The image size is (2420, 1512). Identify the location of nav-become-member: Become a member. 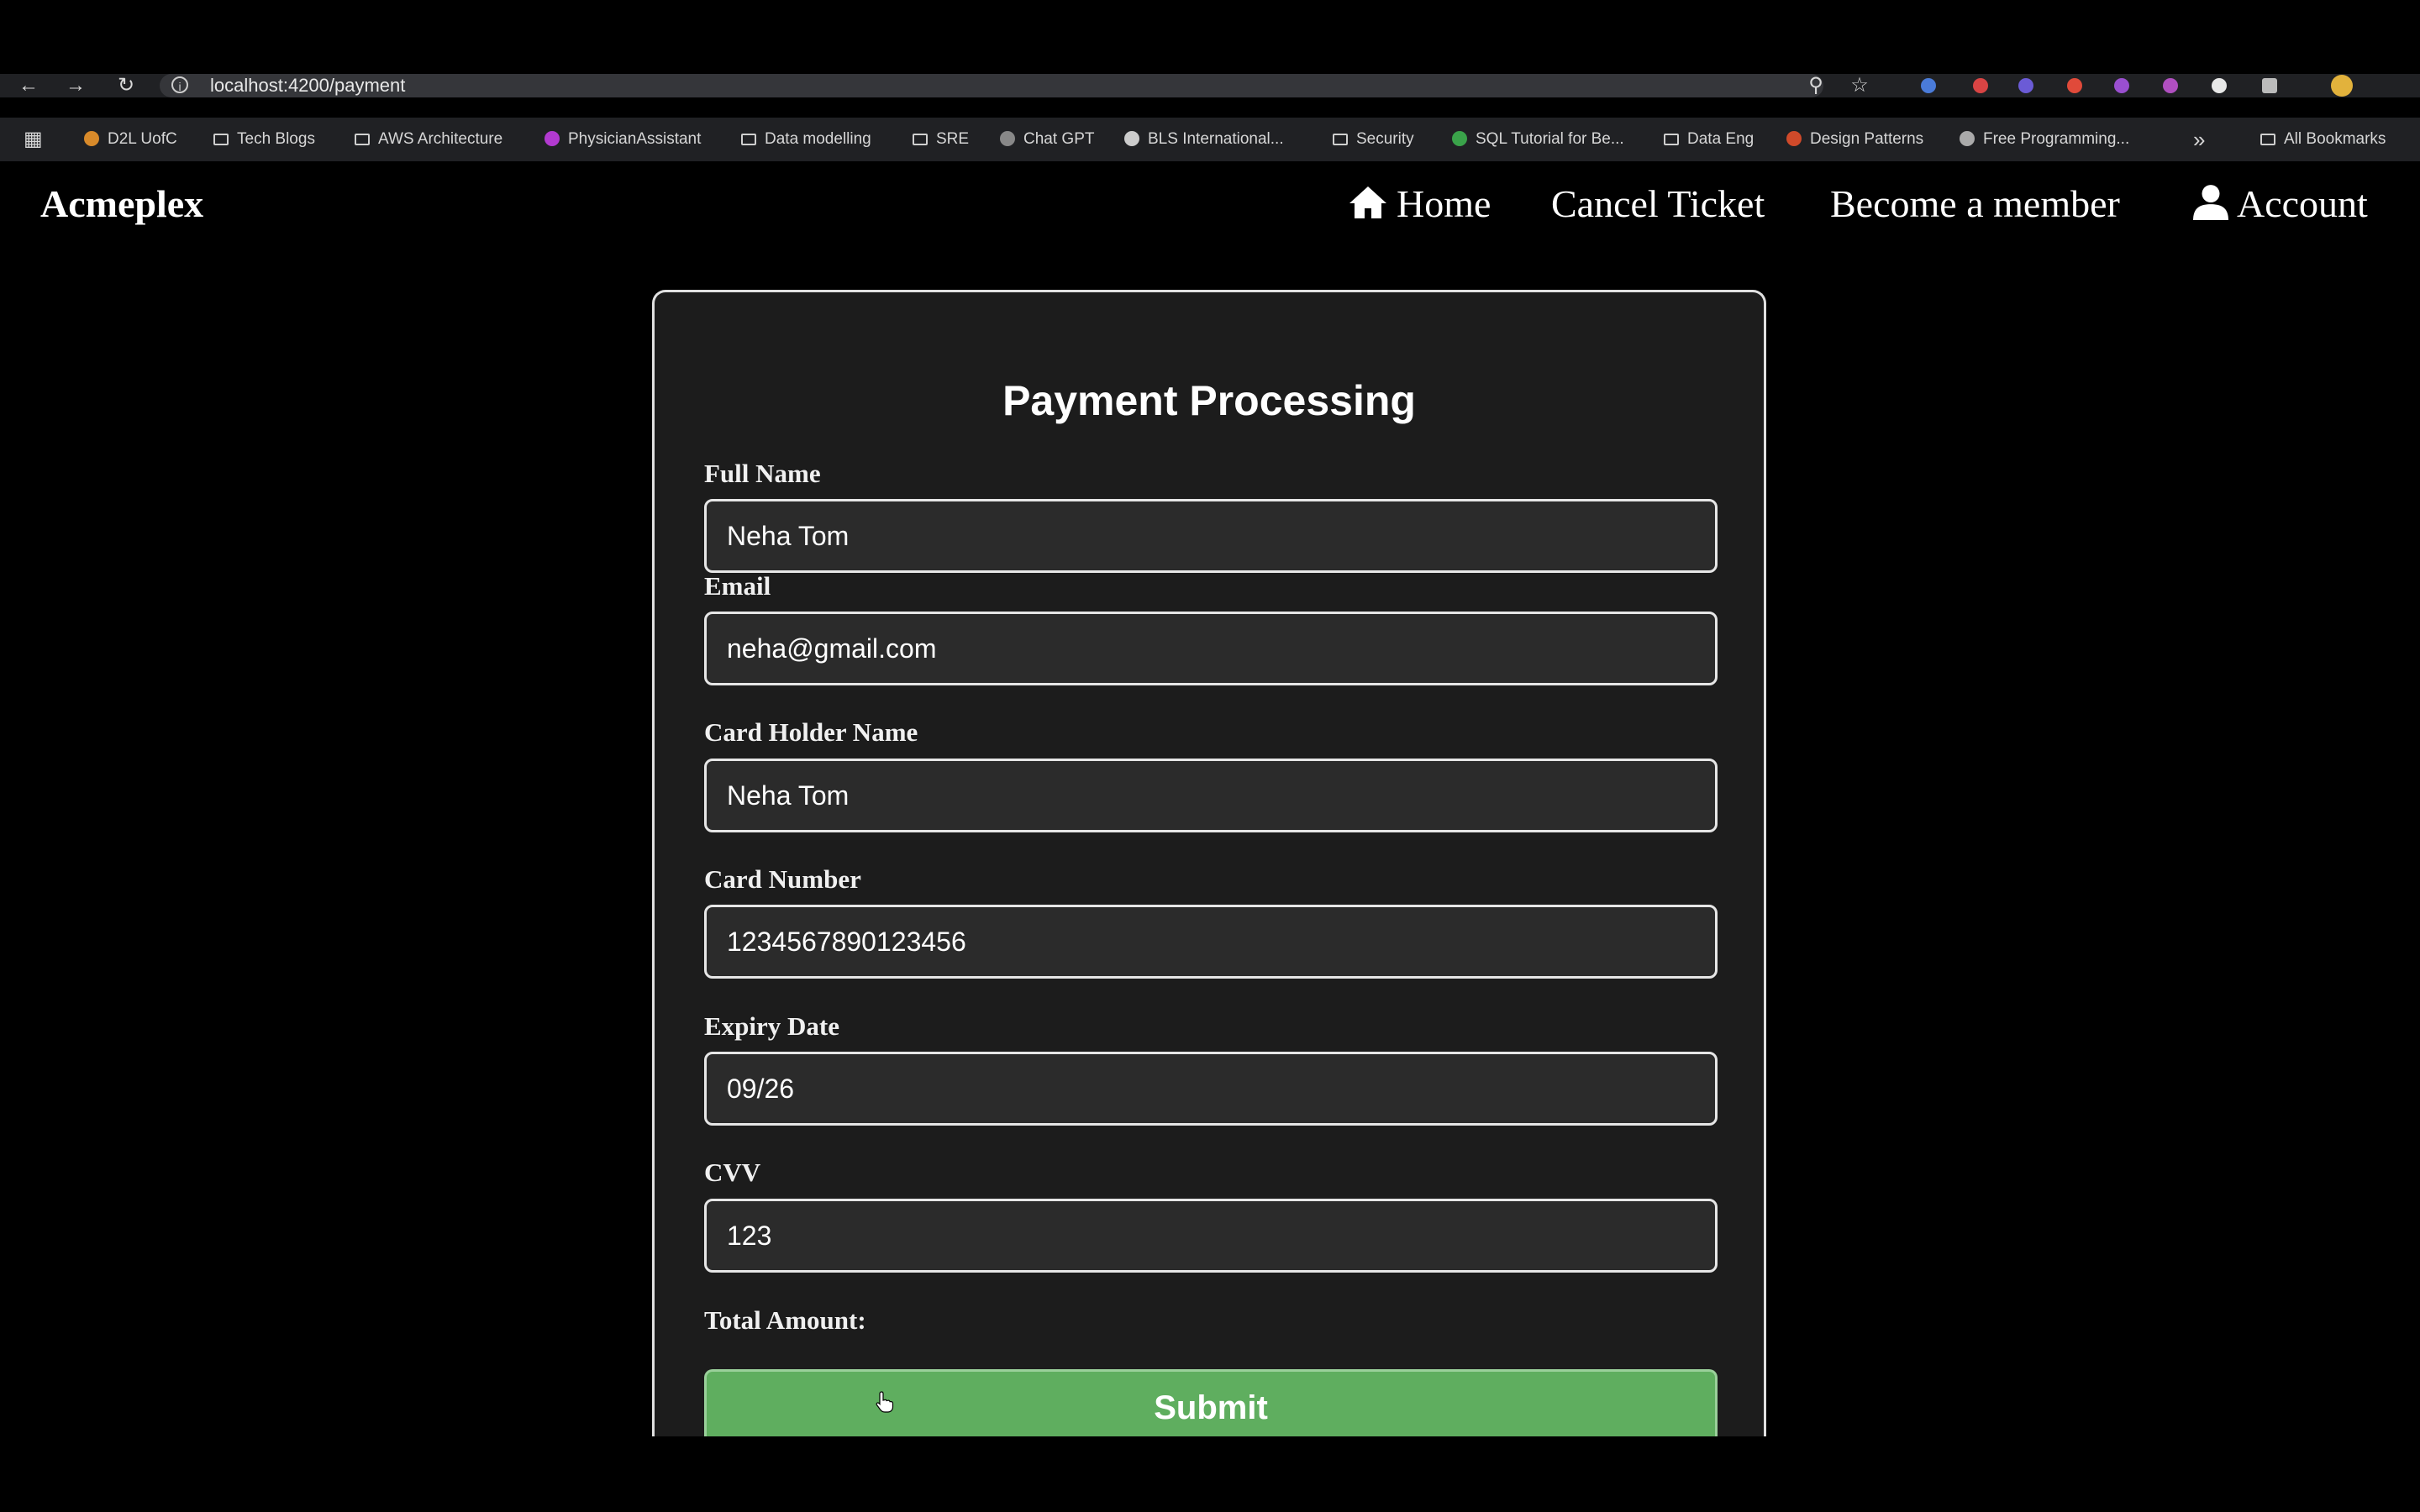
(1975, 203).